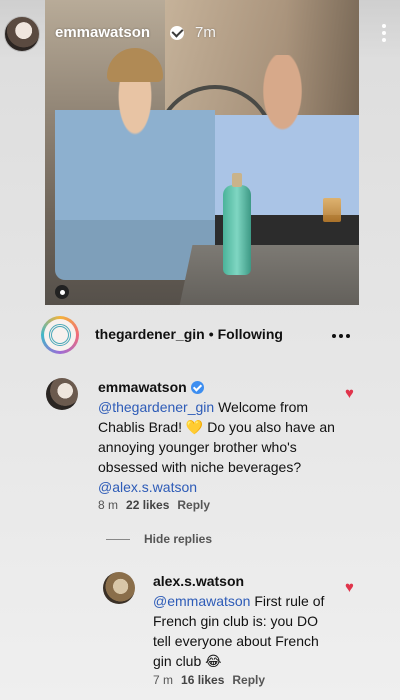 The image size is (400, 700). Describe the element at coordinates (118, 539) in the screenshot. I see `divider-line` at that location.